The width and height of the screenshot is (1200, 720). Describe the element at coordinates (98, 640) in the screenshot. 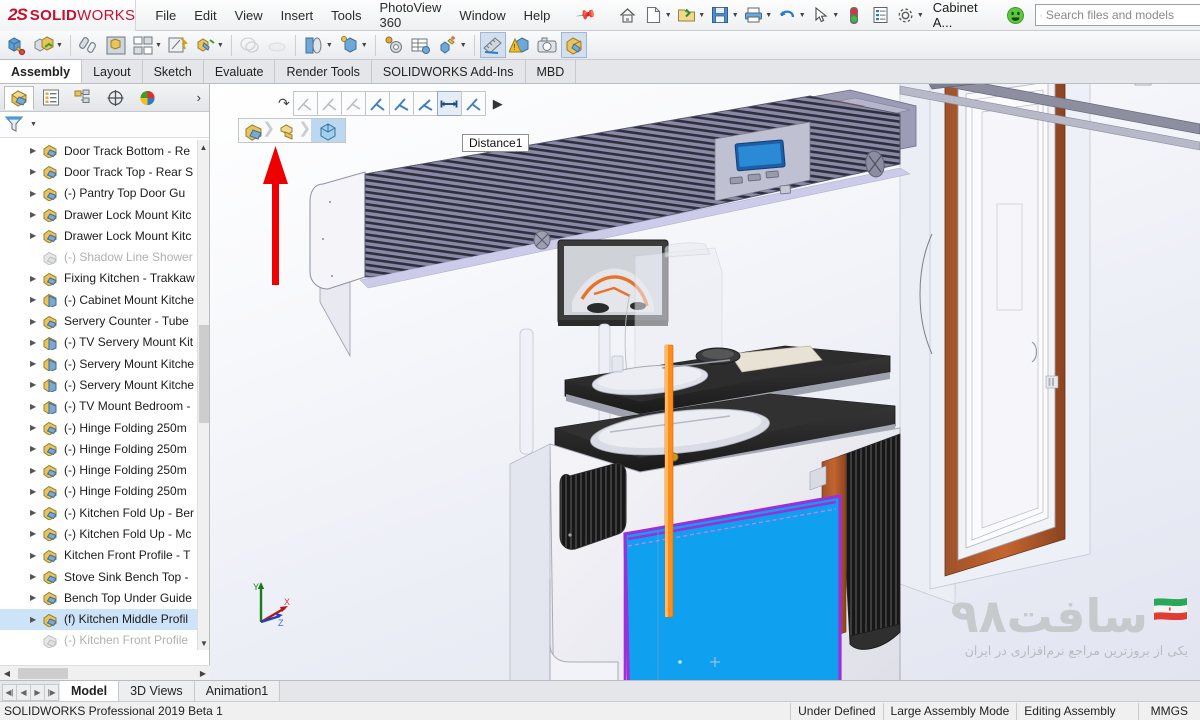

I see `tree-item: (-) Kitchen Front Profile` at that location.